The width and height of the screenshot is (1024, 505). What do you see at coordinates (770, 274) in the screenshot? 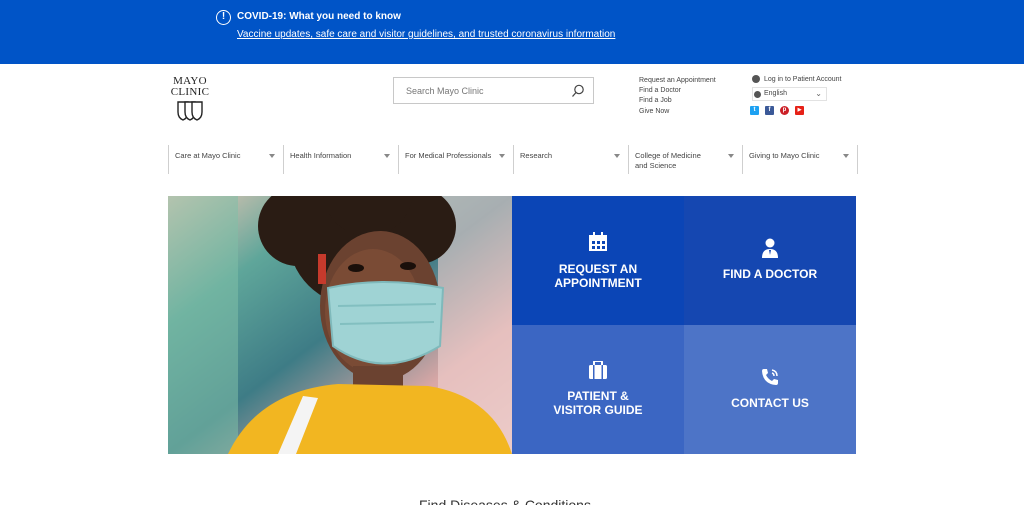
I see `tile-label: FIND A DOCTOR` at bounding box center [770, 274].